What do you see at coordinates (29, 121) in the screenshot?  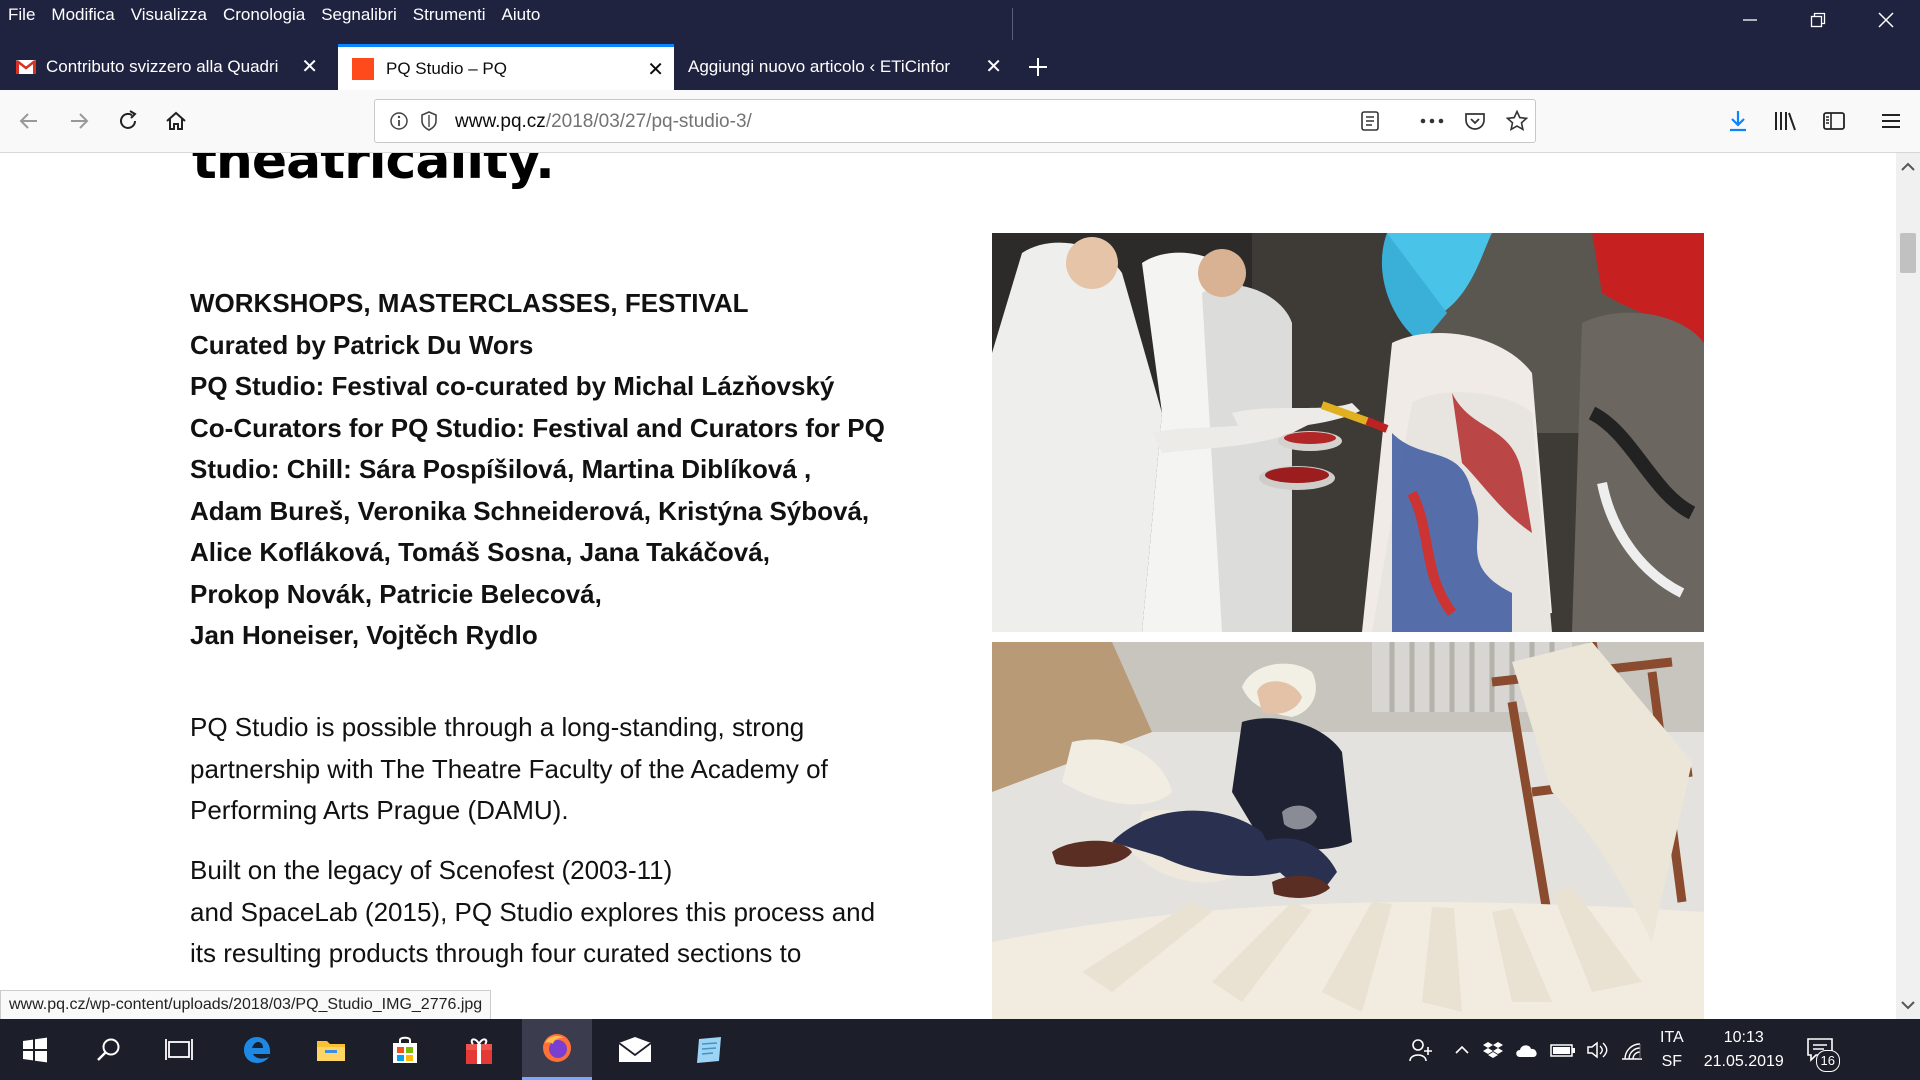 I see `back-button` at bounding box center [29, 121].